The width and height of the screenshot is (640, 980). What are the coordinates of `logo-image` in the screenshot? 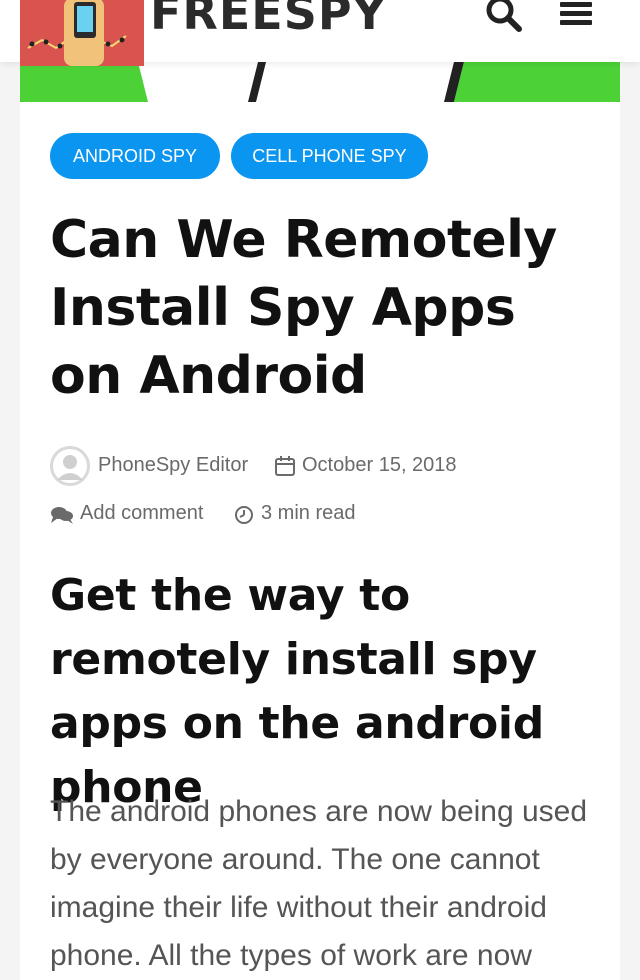 It's located at (82, 33).